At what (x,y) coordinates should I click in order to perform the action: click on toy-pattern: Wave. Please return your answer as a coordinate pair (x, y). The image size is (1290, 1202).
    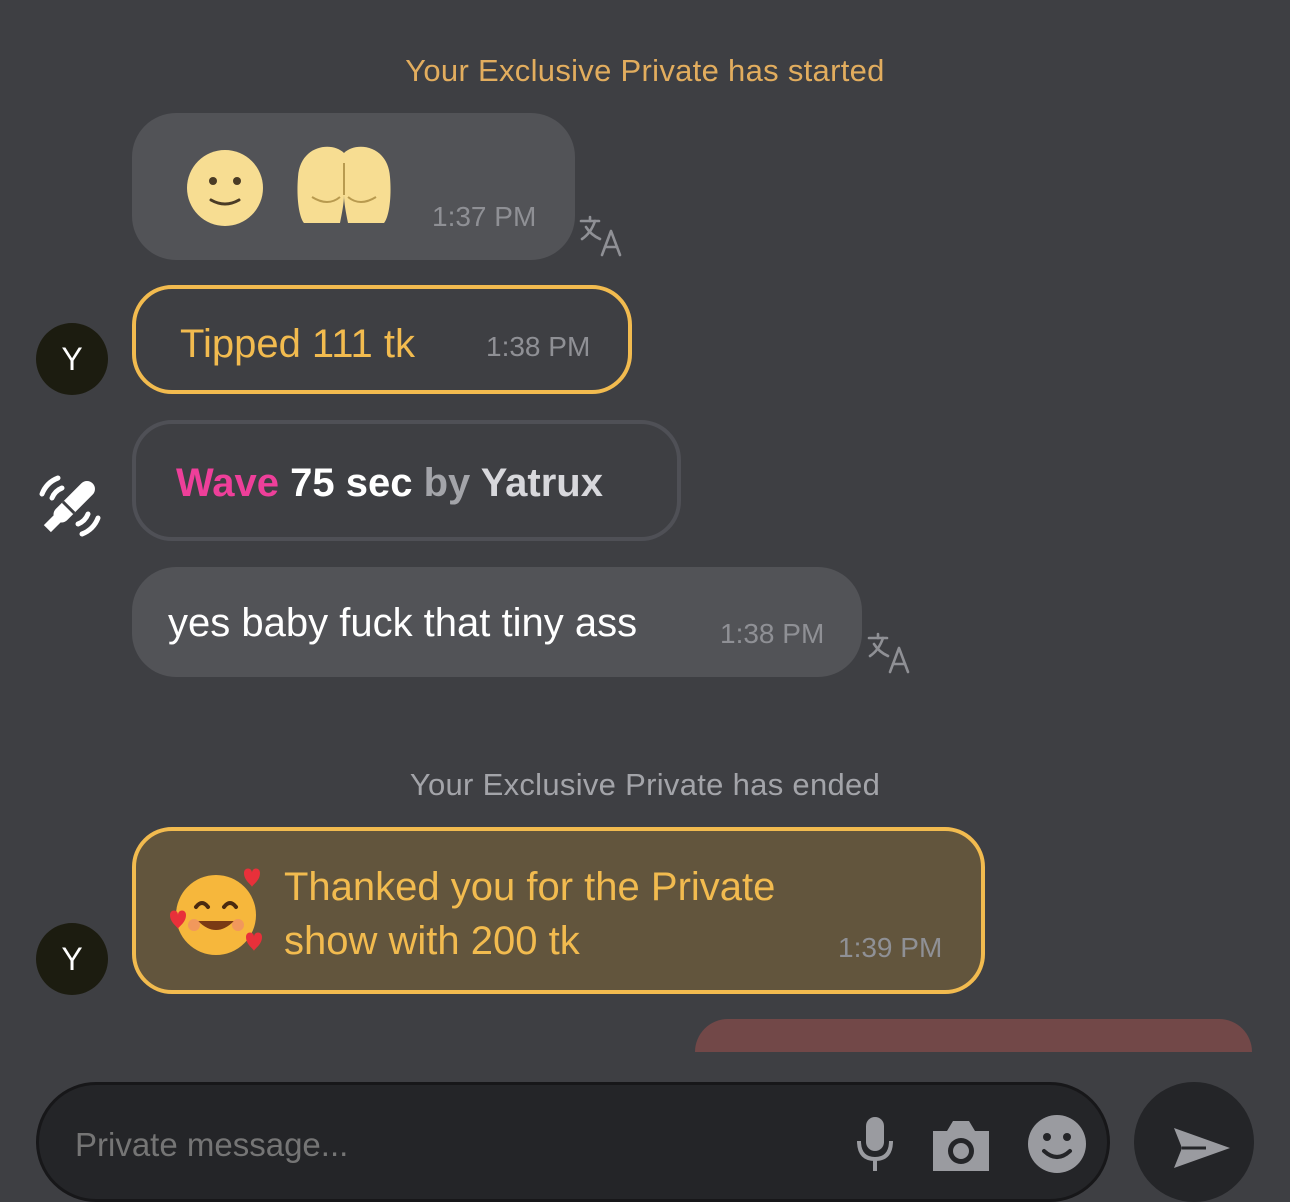
    Looking at the image, I should click on (228, 483).